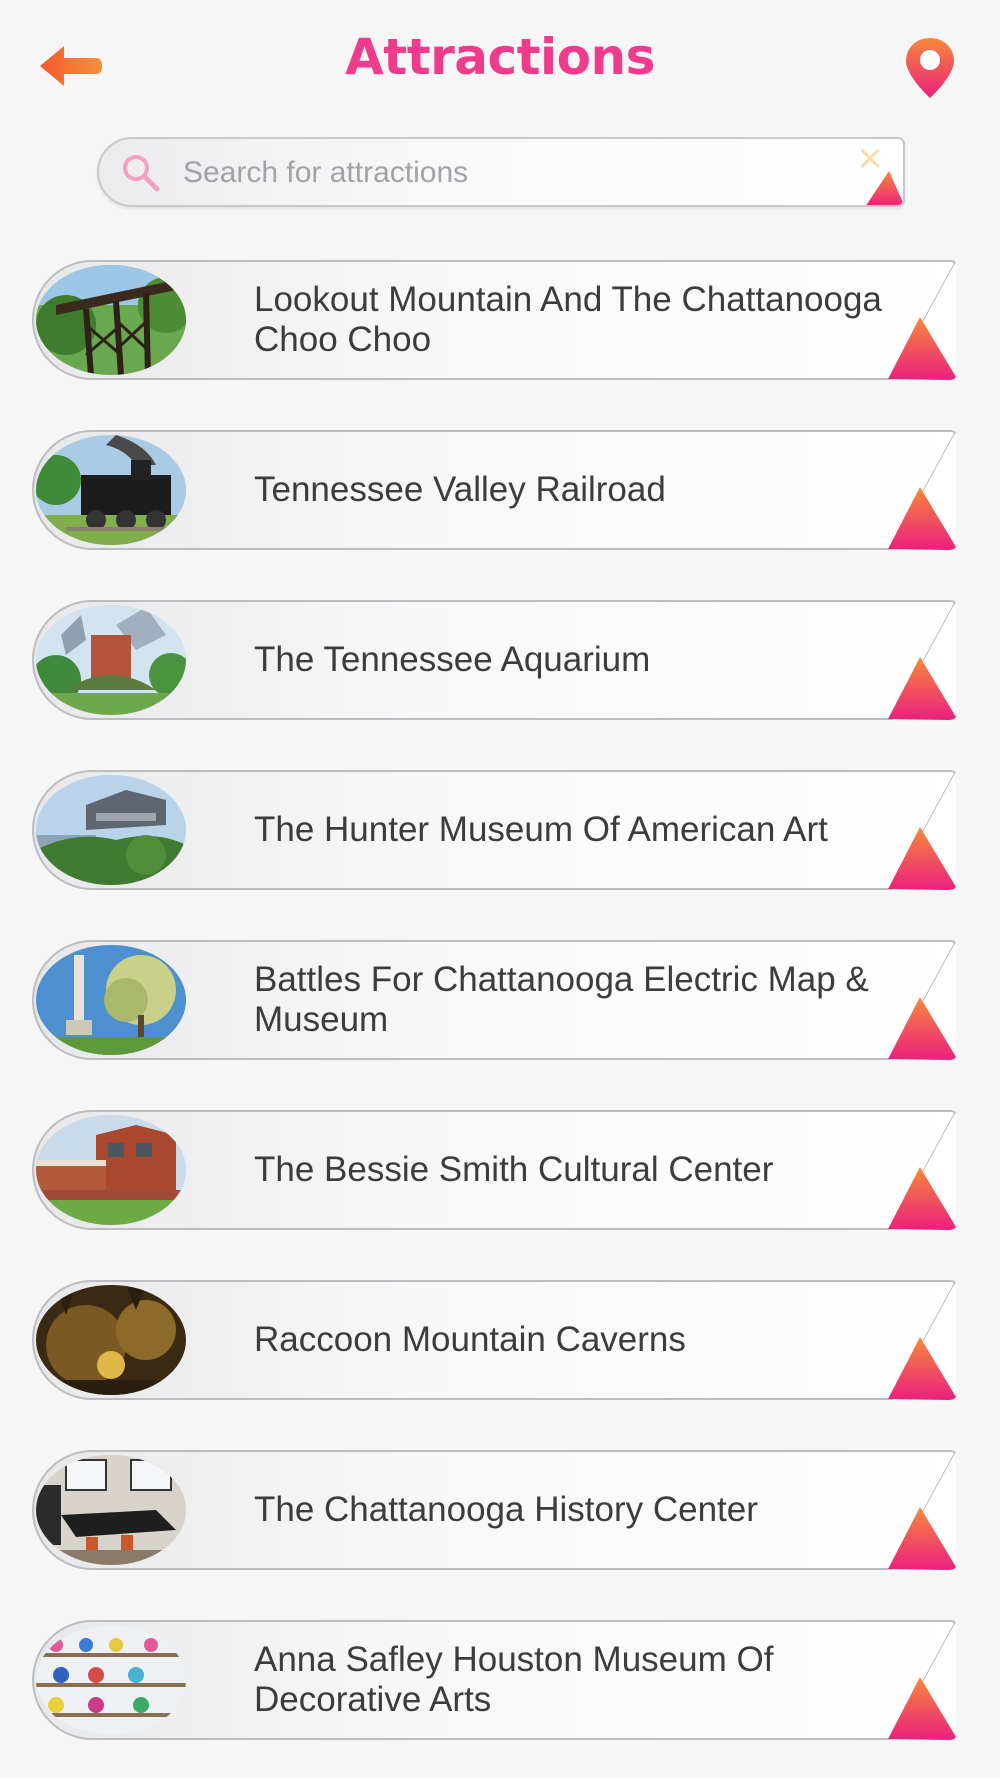 The width and height of the screenshot is (1000, 1778). I want to click on list-item: The Bessie Smith Cultural Center, so click(494, 1170).